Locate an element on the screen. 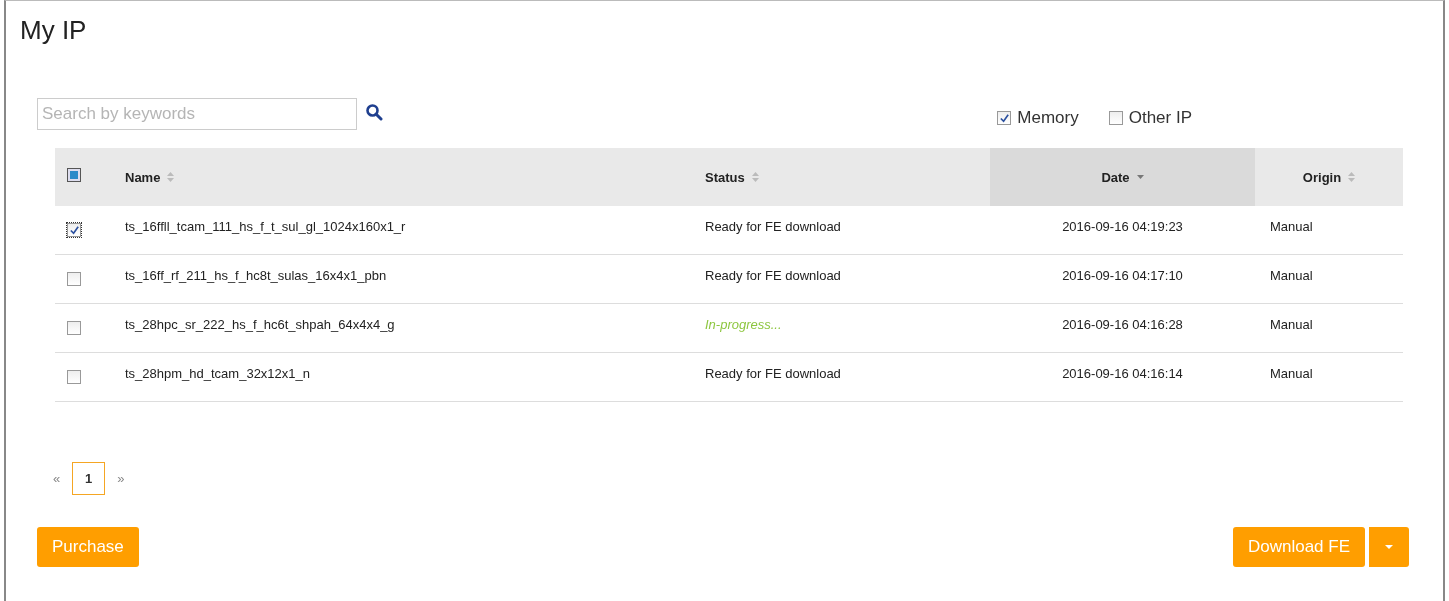  select-all-checkbox is located at coordinates (74, 175).